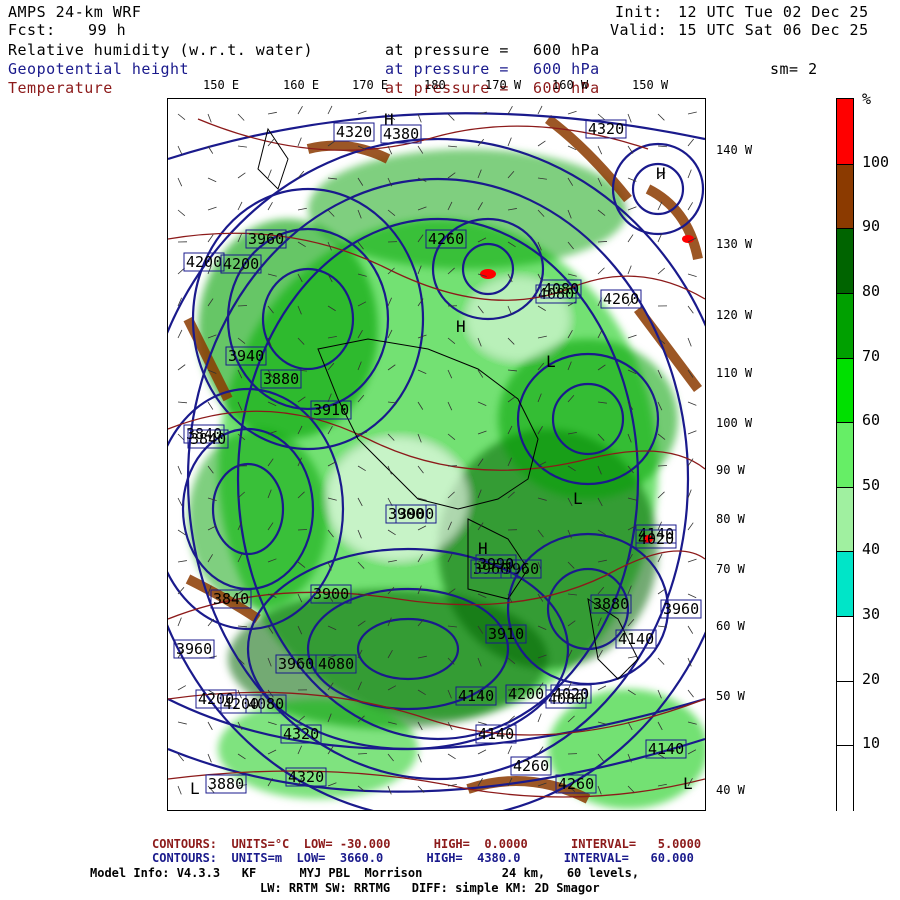  What do you see at coordinates (566, 69) in the screenshot?
I see `field-height-level: 600 hPa` at bounding box center [566, 69].